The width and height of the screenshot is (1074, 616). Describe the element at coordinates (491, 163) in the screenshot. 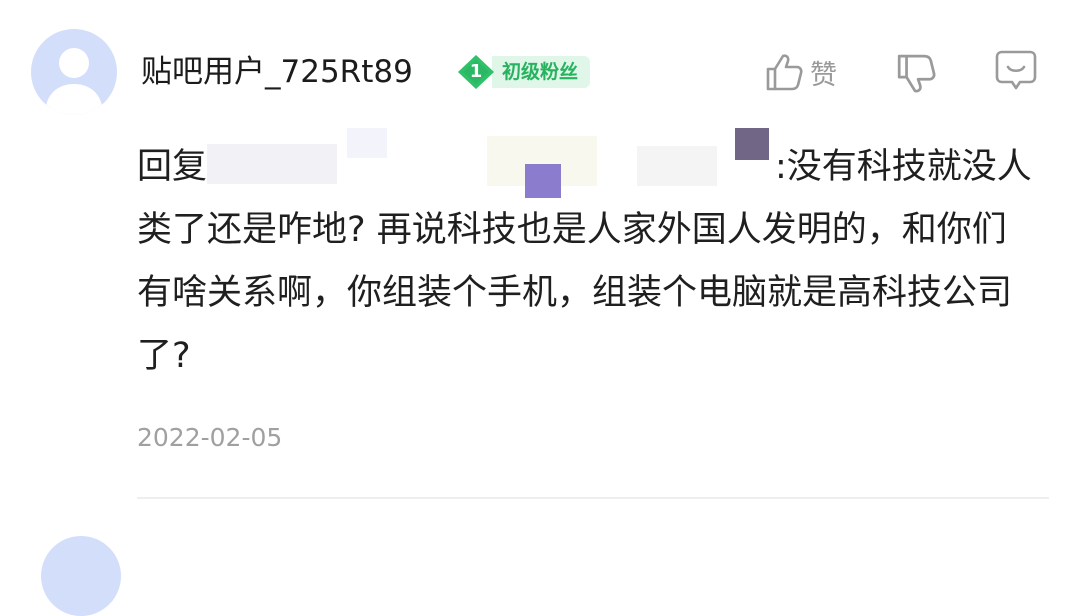

I see `mentioned-user-redacted` at that location.